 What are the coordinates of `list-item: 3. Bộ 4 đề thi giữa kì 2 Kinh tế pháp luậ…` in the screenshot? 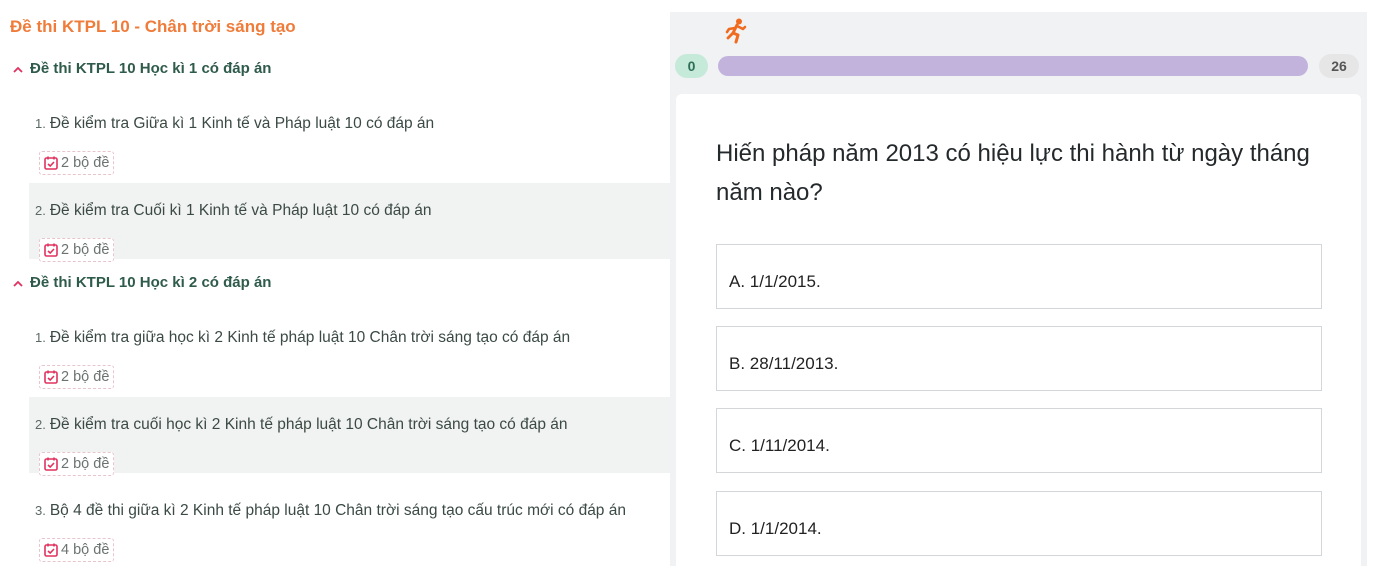 It's located at (349, 522).